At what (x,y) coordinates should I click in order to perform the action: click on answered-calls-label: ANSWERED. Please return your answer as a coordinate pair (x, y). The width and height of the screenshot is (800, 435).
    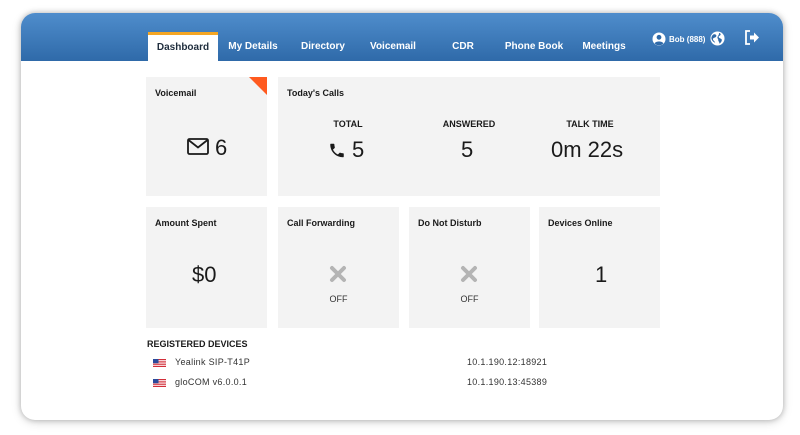
    Looking at the image, I should click on (469, 124).